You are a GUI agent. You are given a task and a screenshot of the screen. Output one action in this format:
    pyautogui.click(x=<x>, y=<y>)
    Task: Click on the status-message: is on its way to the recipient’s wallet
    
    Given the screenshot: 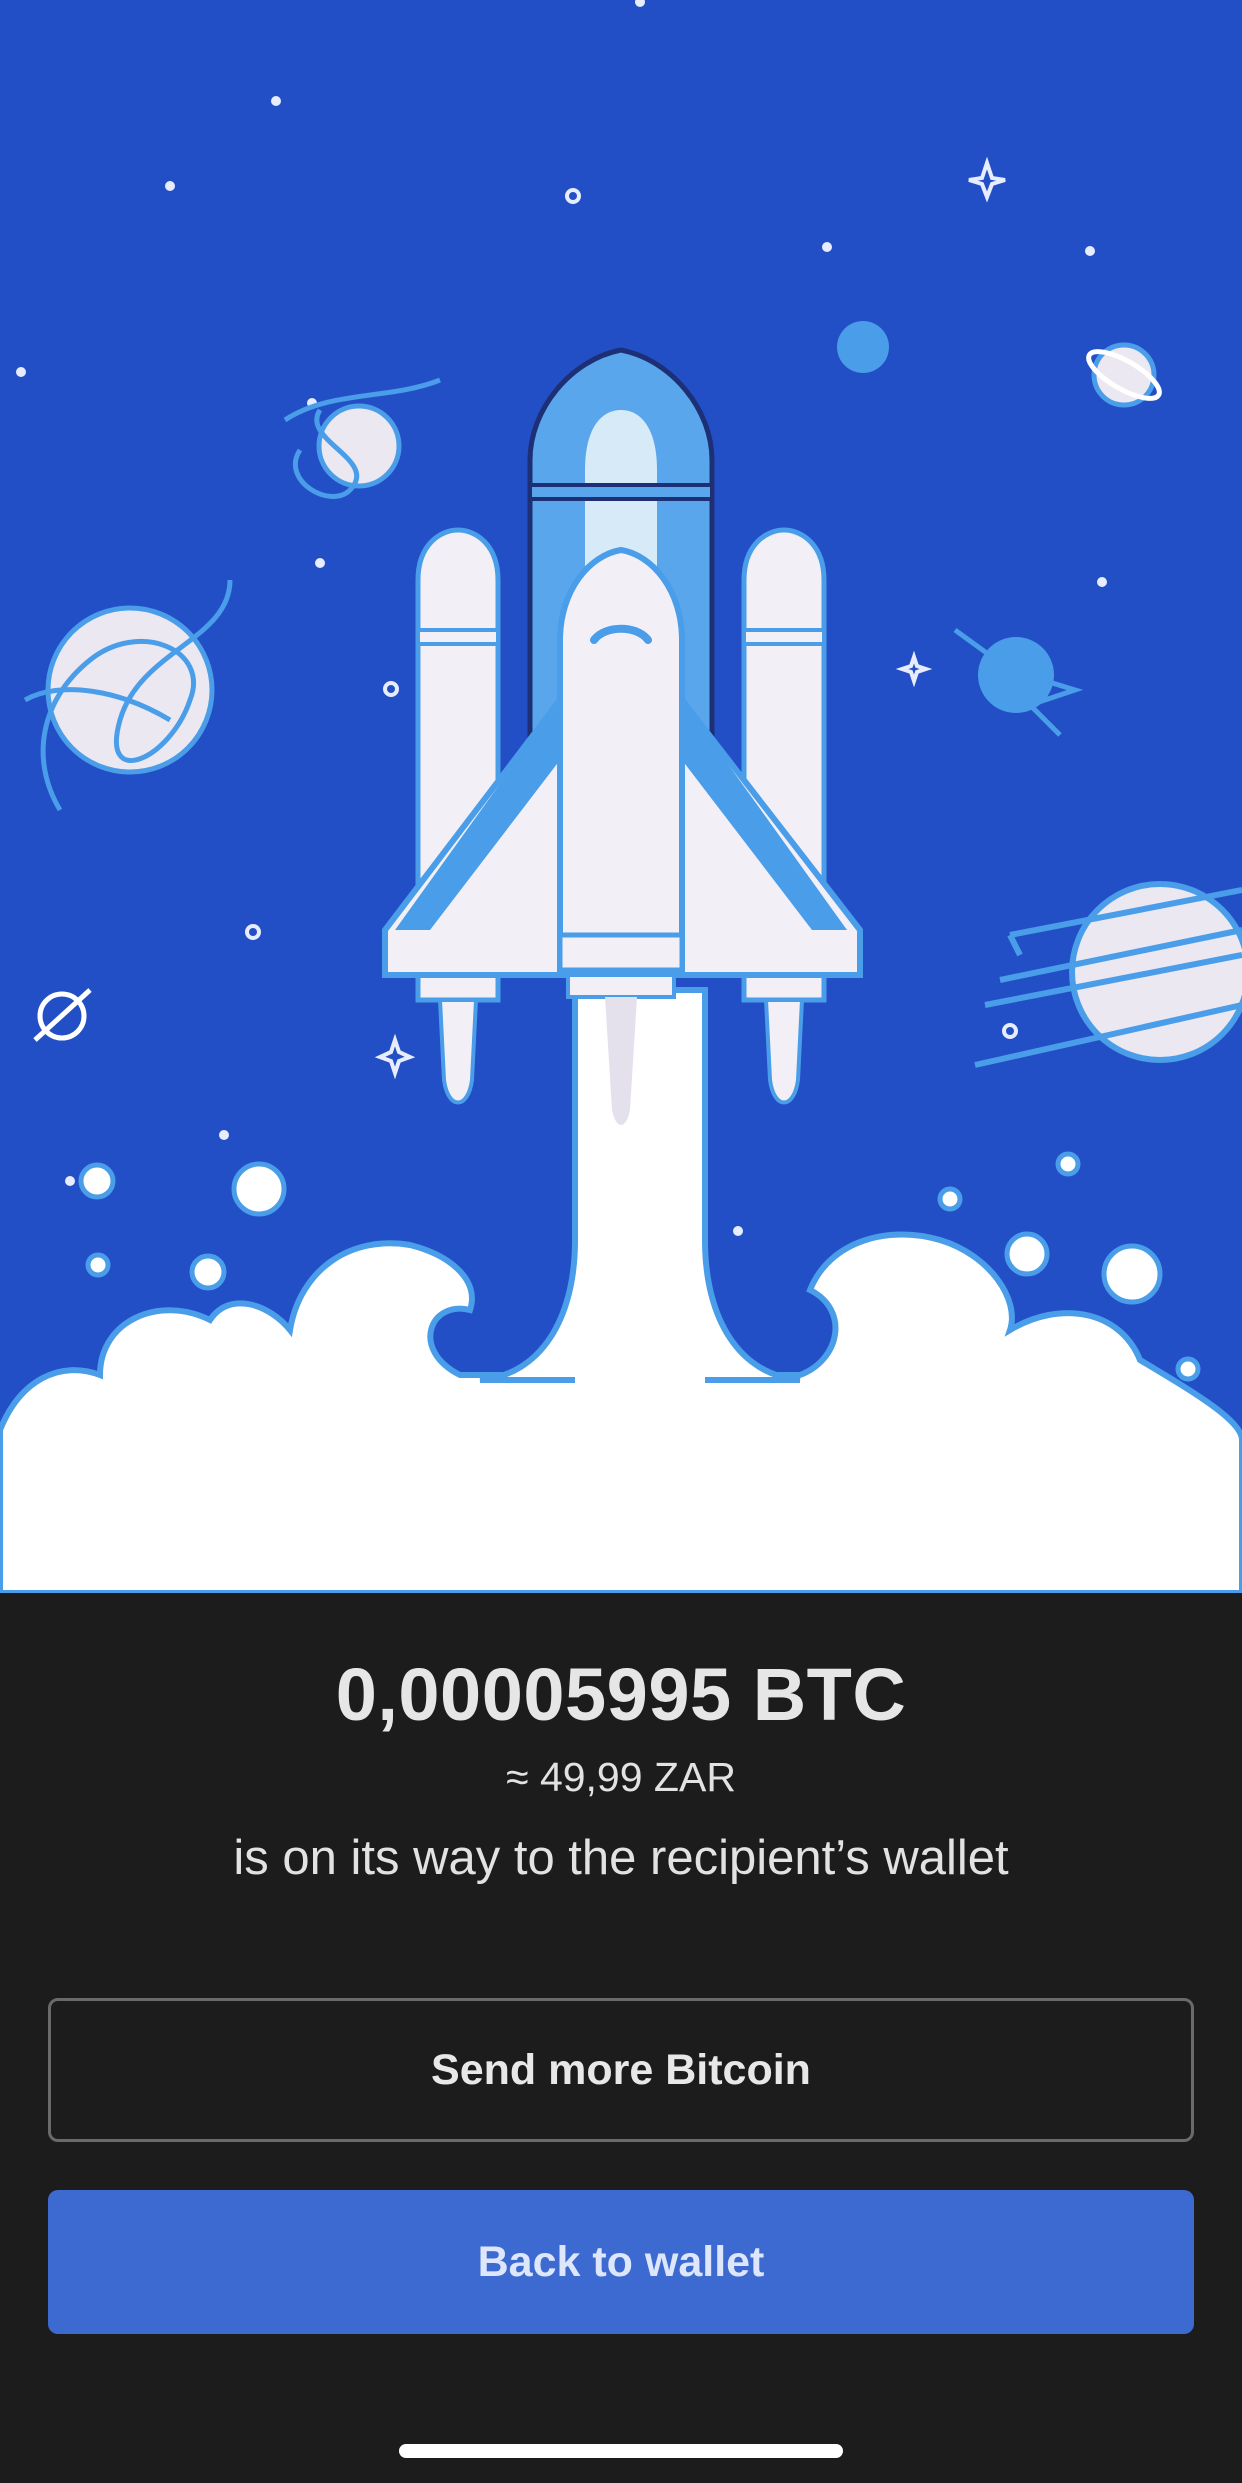 What is the action you would take?
    pyautogui.click(x=621, y=1858)
    